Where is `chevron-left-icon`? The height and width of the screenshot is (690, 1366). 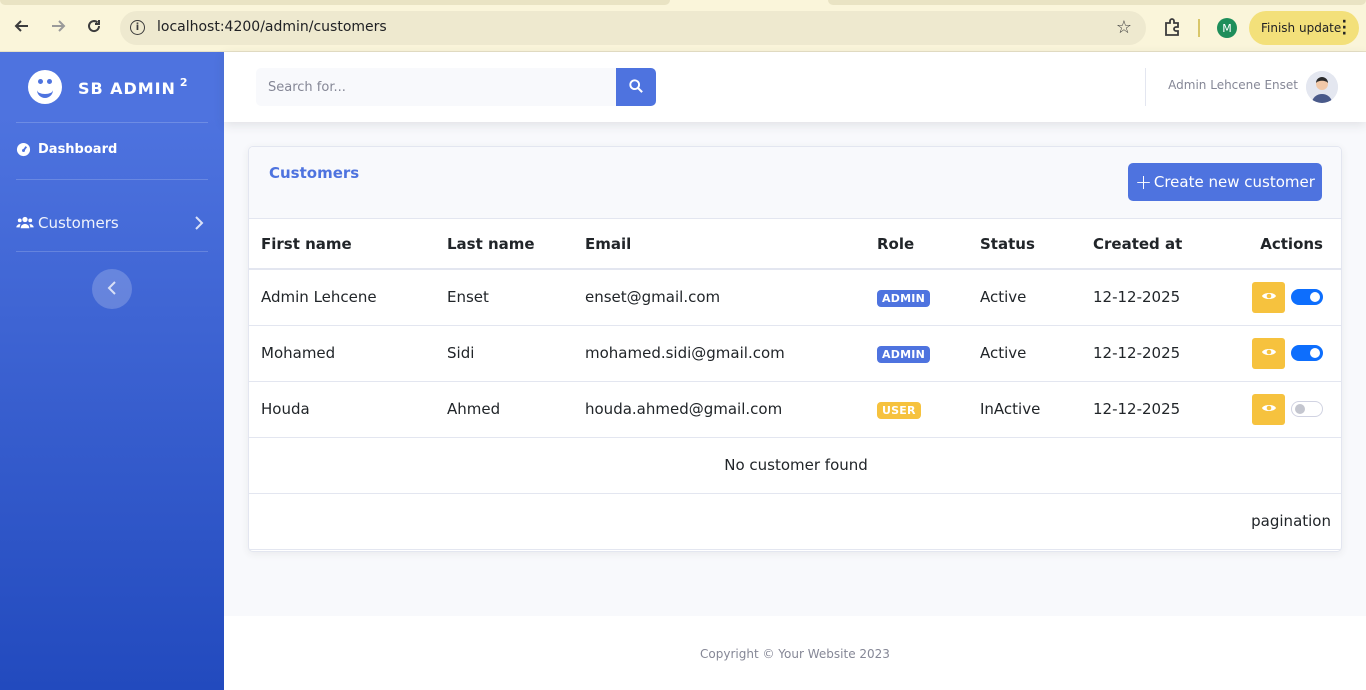 chevron-left-icon is located at coordinates (112, 289).